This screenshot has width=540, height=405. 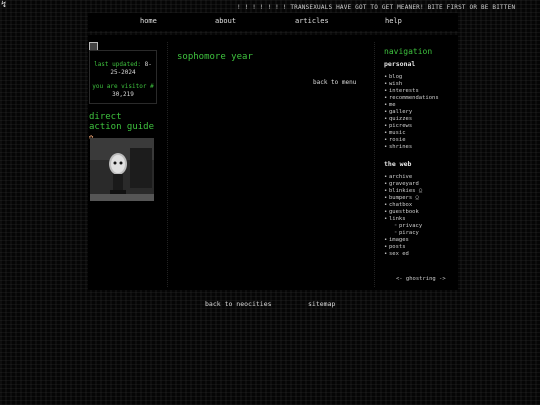 What do you see at coordinates (421, 184) in the screenshot?
I see `nav-link-graveyard: graveyard` at bounding box center [421, 184].